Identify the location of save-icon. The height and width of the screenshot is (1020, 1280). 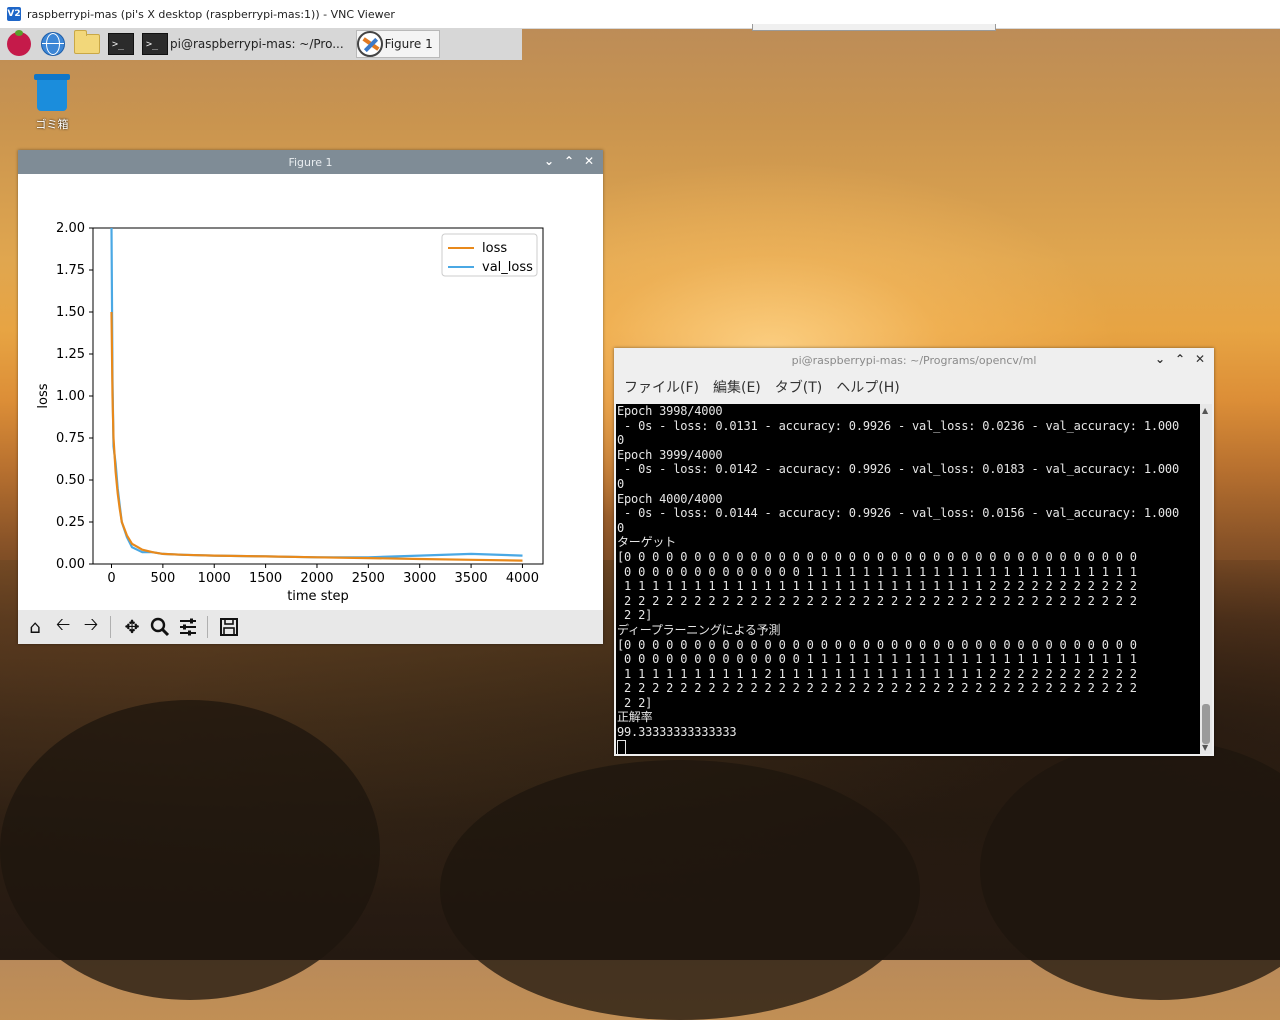
(229, 627).